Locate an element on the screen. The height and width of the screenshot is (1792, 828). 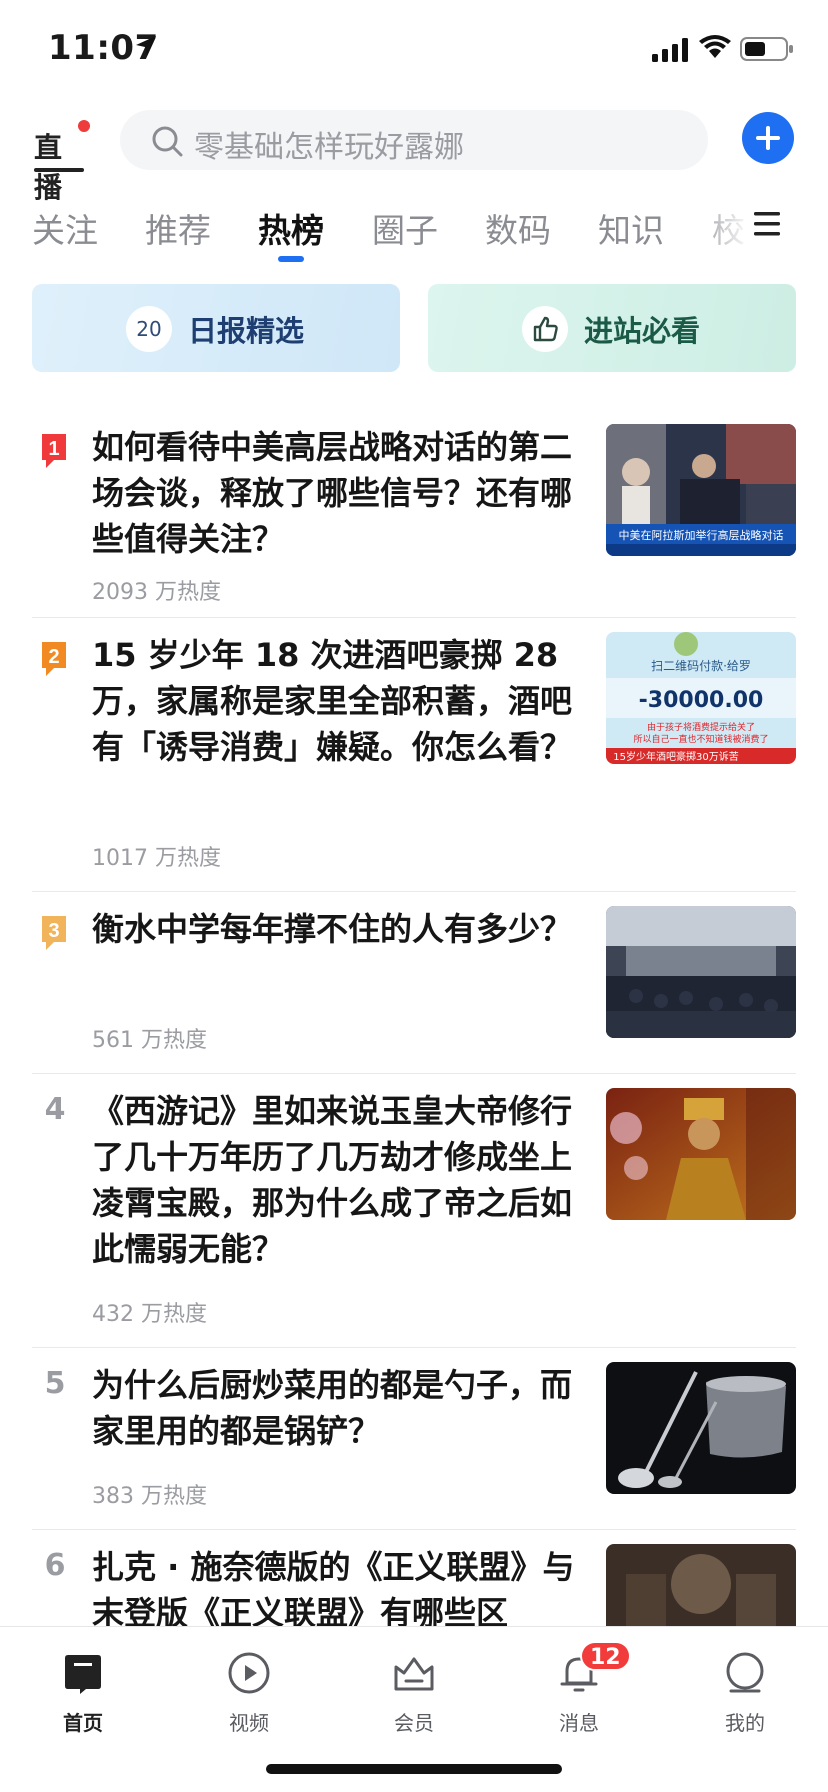
svg-text: 3 is located at coordinates (53, 931).